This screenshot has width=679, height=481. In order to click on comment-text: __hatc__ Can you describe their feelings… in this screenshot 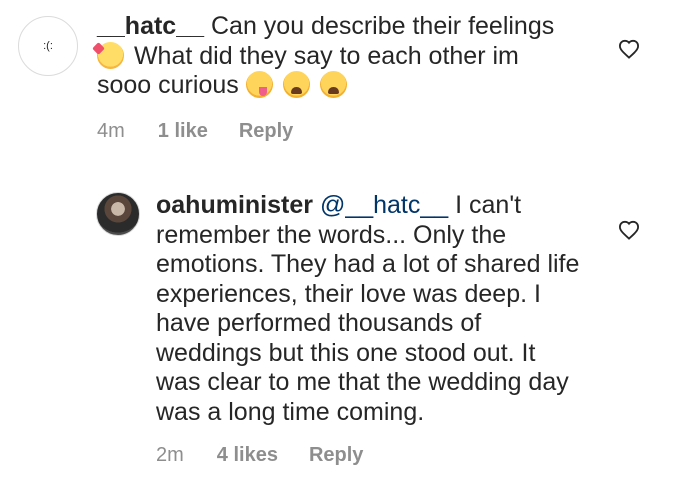, I will do `click(332, 56)`.